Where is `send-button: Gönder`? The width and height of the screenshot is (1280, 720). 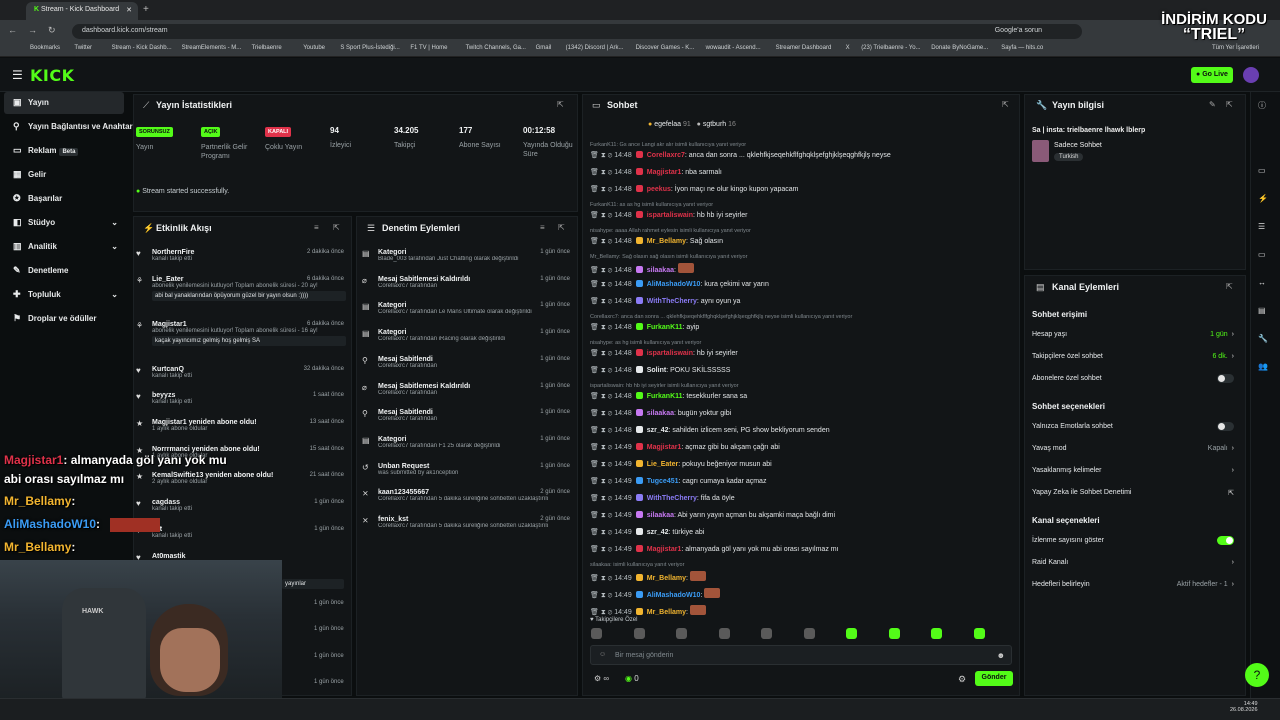 send-button: Gönder is located at coordinates (994, 678).